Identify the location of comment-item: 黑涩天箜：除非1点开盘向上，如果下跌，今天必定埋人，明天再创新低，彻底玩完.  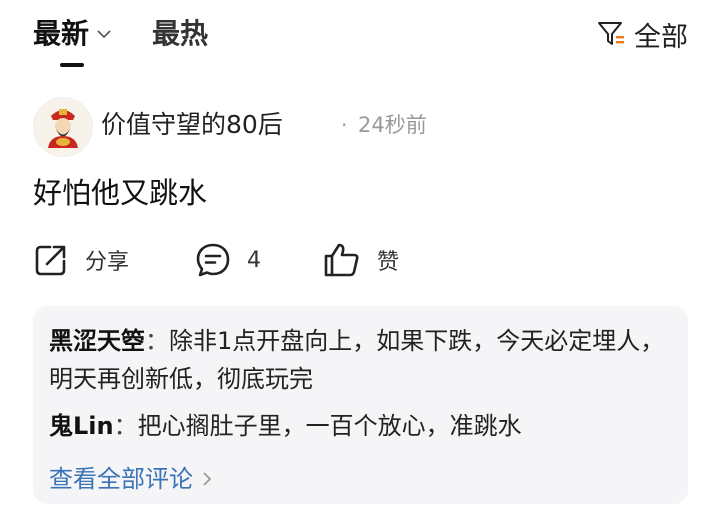
(359, 360).